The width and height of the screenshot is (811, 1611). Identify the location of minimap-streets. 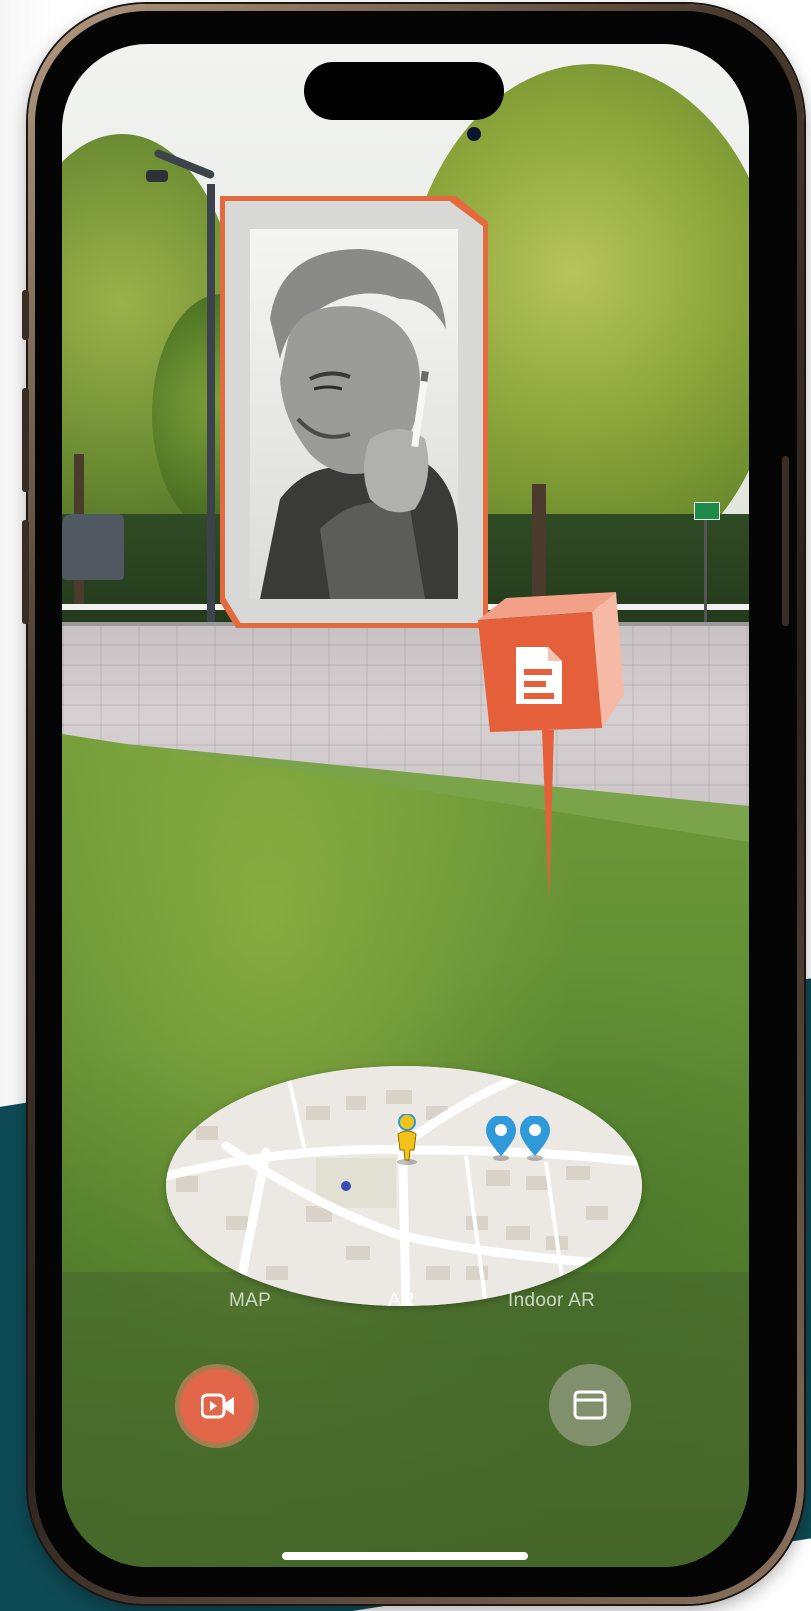
(404, 1186).